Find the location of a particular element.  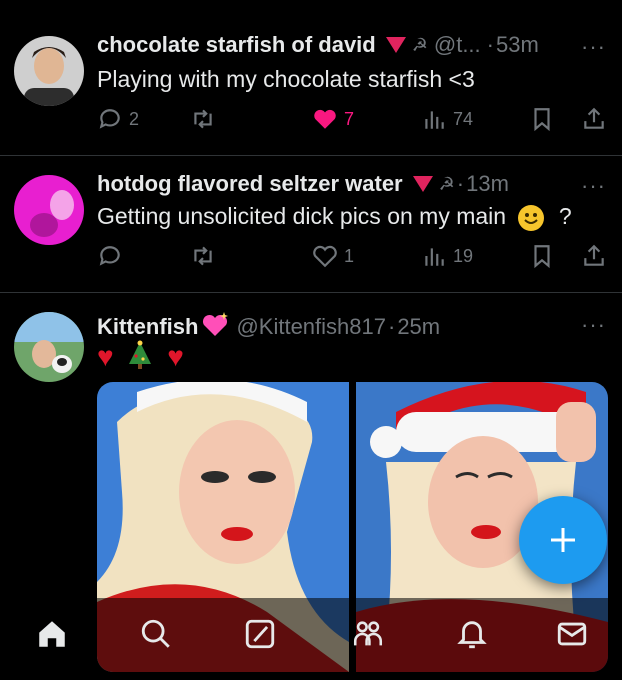

timestamp: 53m is located at coordinates (517, 45).